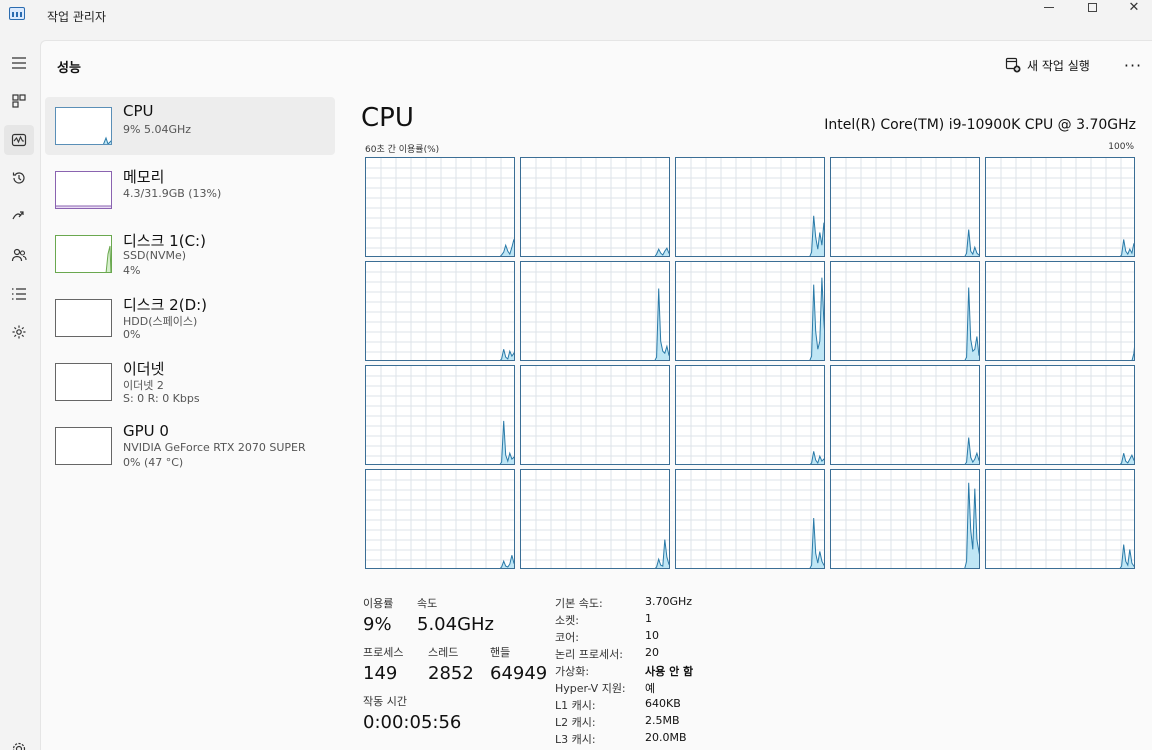 Image resolution: width=1152 pixels, height=750 pixels. Describe the element at coordinates (412, 722) in the screenshot. I see `uptime-value: 0:00:05:56` at that location.